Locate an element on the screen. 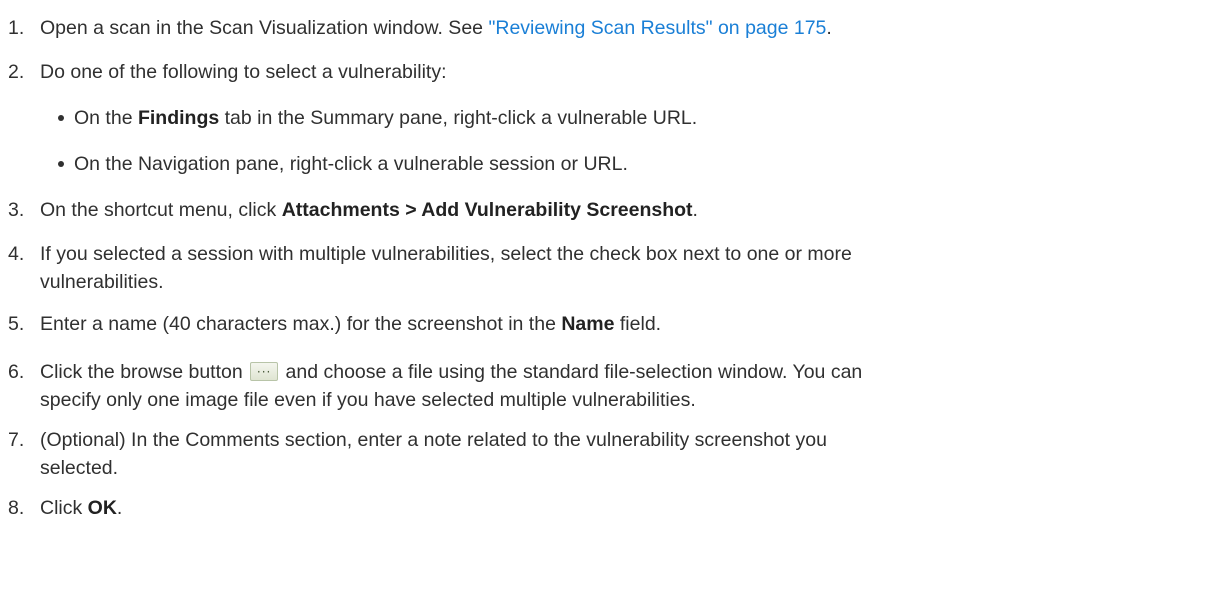 This screenshot has width=1207, height=591. step-text: Click is located at coordinates (64, 508).